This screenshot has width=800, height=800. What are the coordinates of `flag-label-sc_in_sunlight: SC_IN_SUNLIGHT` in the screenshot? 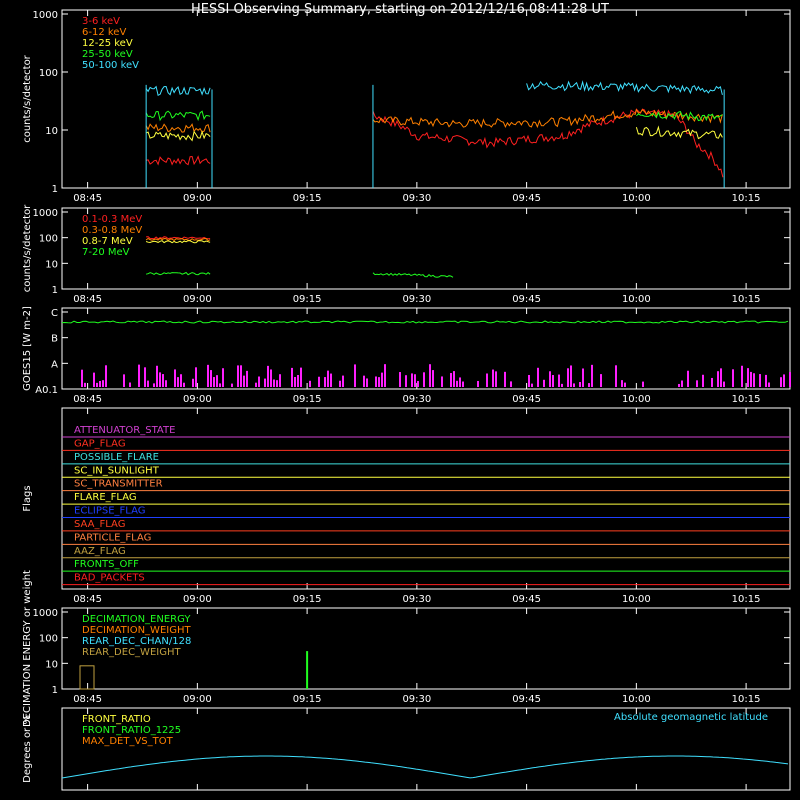 It's located at (117, 470).